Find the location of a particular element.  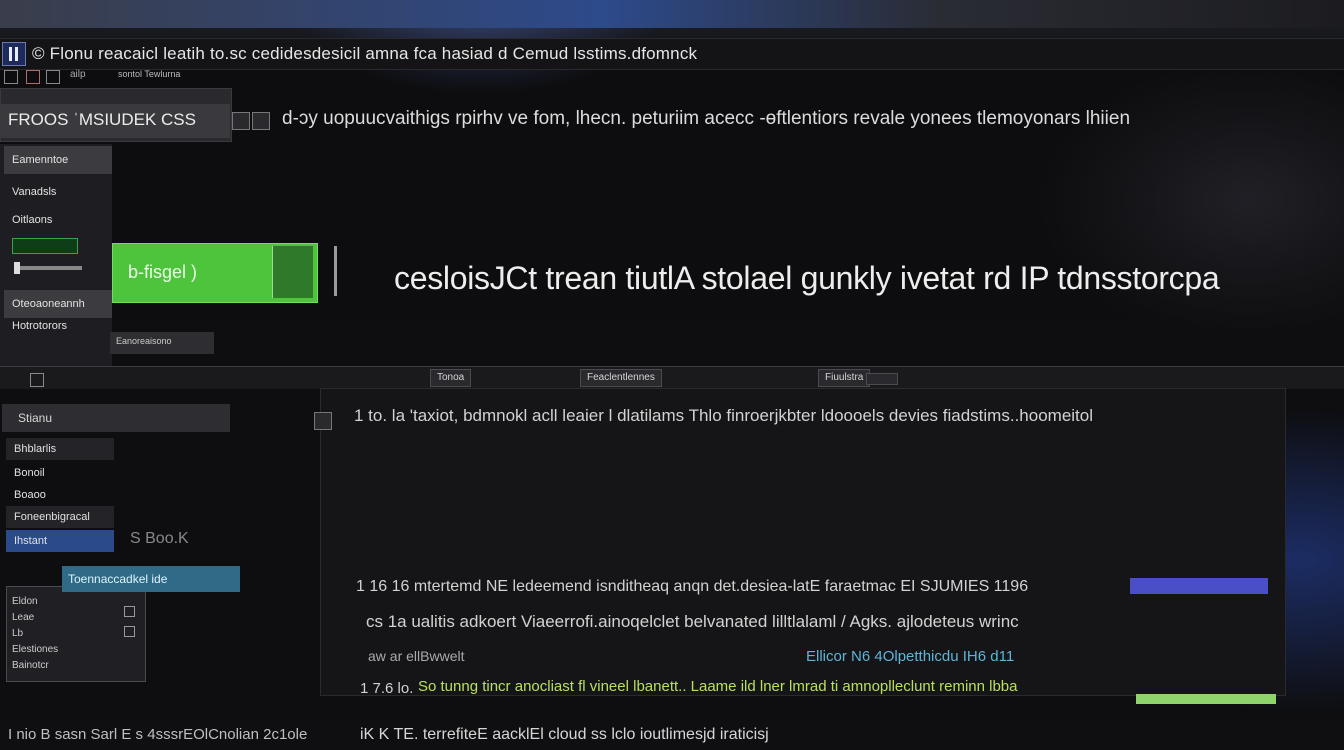

sub-toolbar-tag: ailp is located at coordinates (78, 74).